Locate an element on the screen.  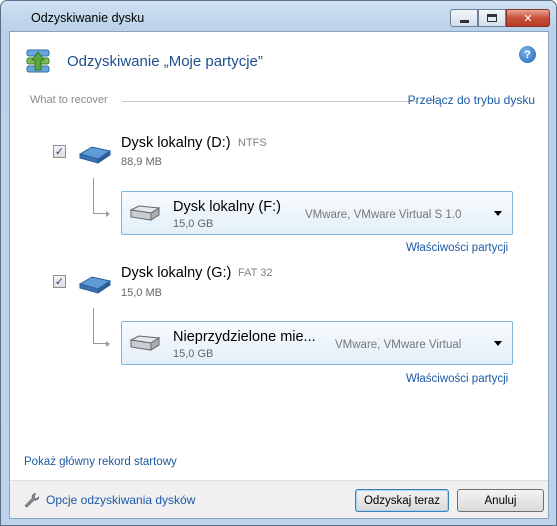
maximize-icon is located at coordinates (492, 18).